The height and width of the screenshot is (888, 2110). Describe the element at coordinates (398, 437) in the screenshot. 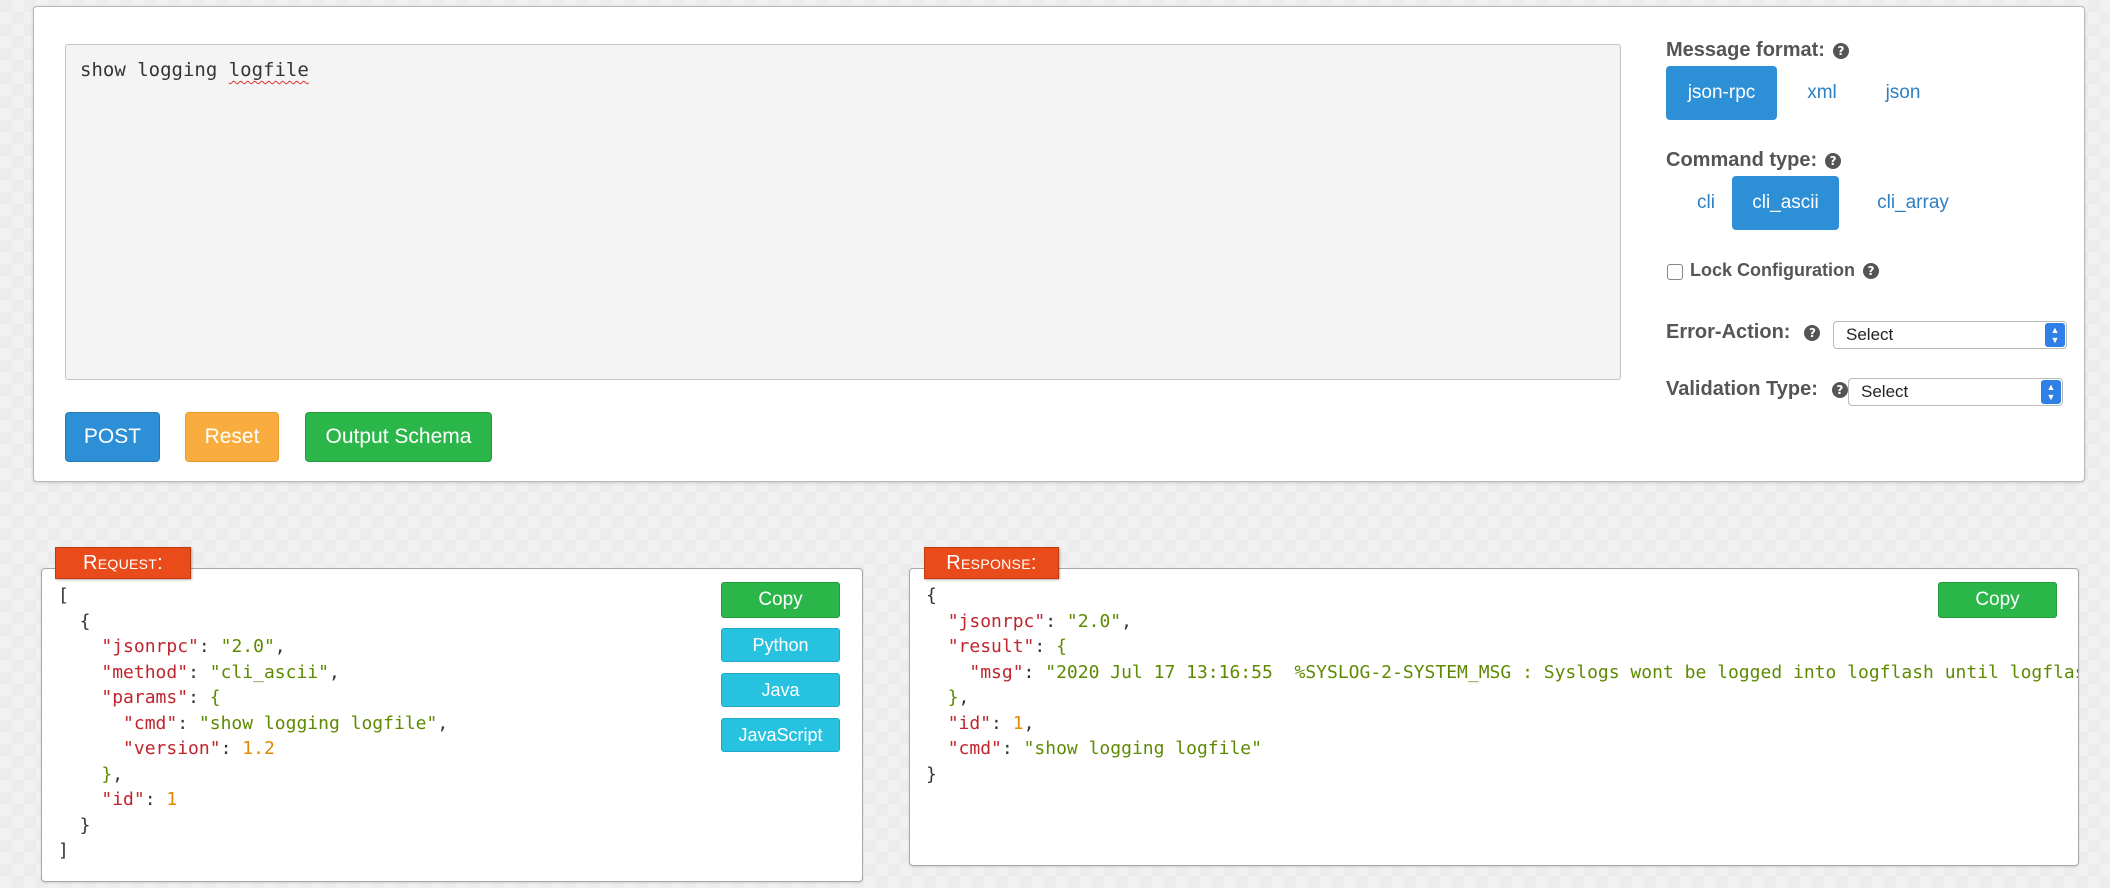

I see `output-schema-button: Output Schema` at that location.